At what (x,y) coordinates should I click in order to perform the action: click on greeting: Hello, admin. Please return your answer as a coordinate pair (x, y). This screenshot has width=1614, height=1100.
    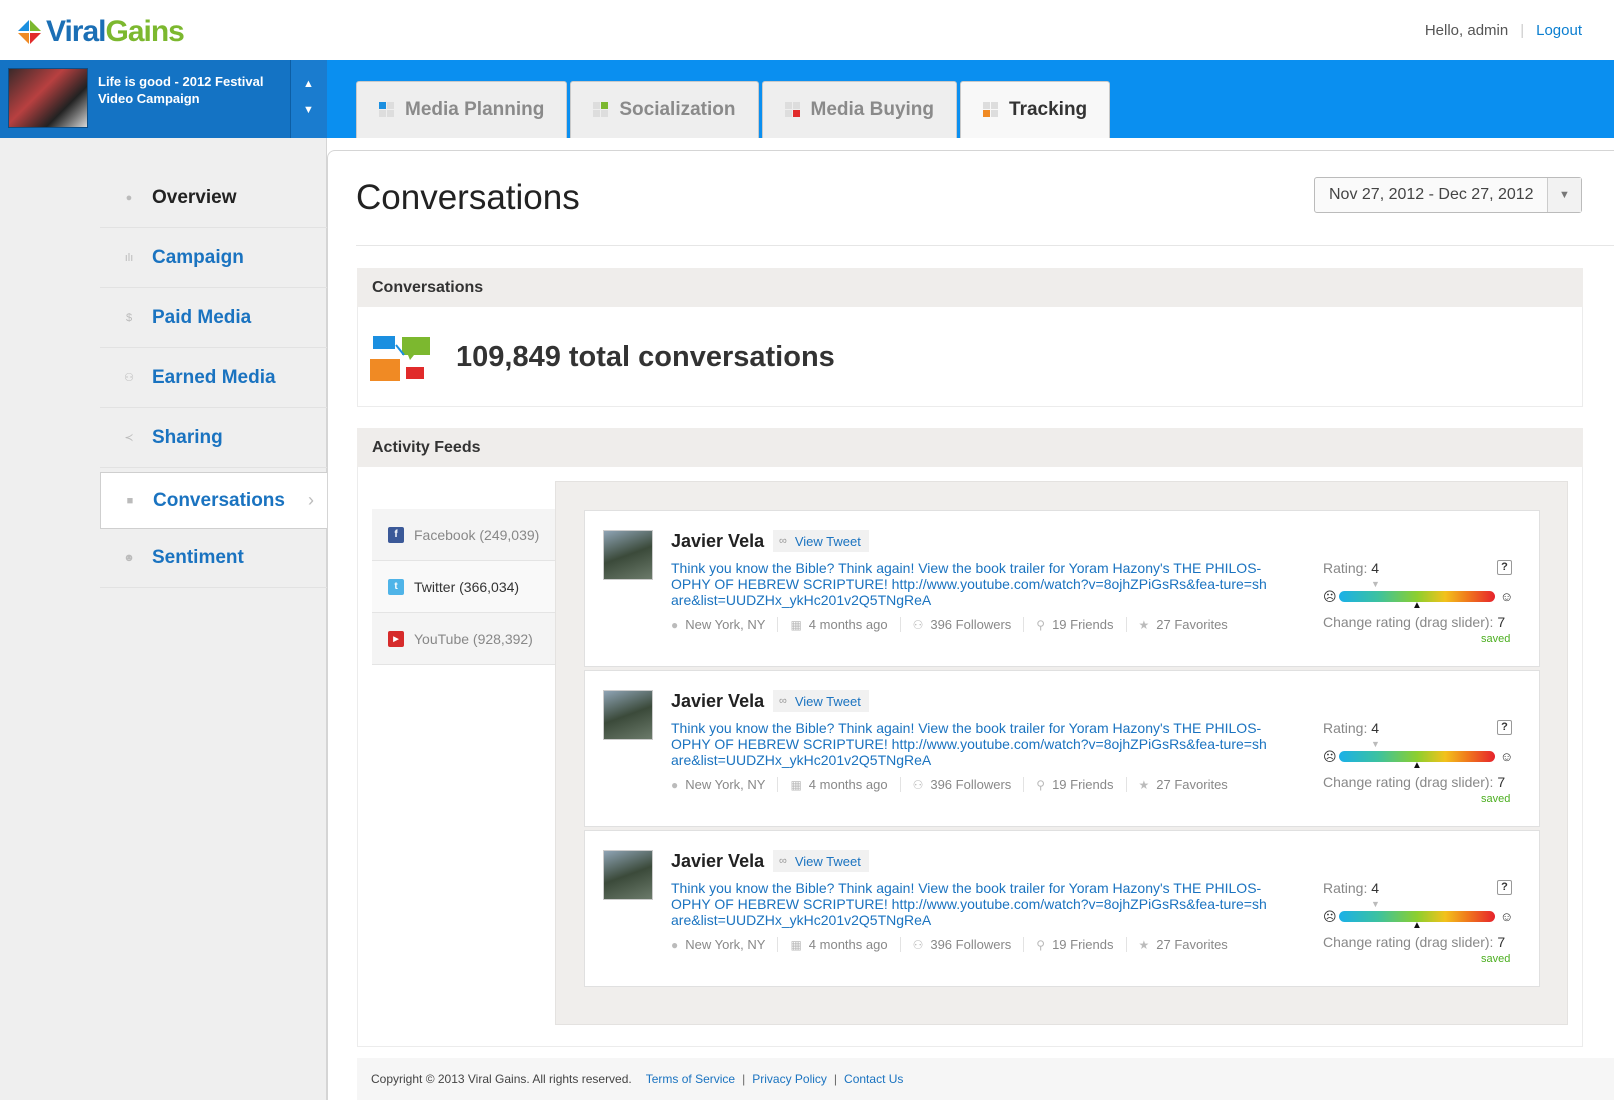
    Looking at the image, I should click on (1466, 30).